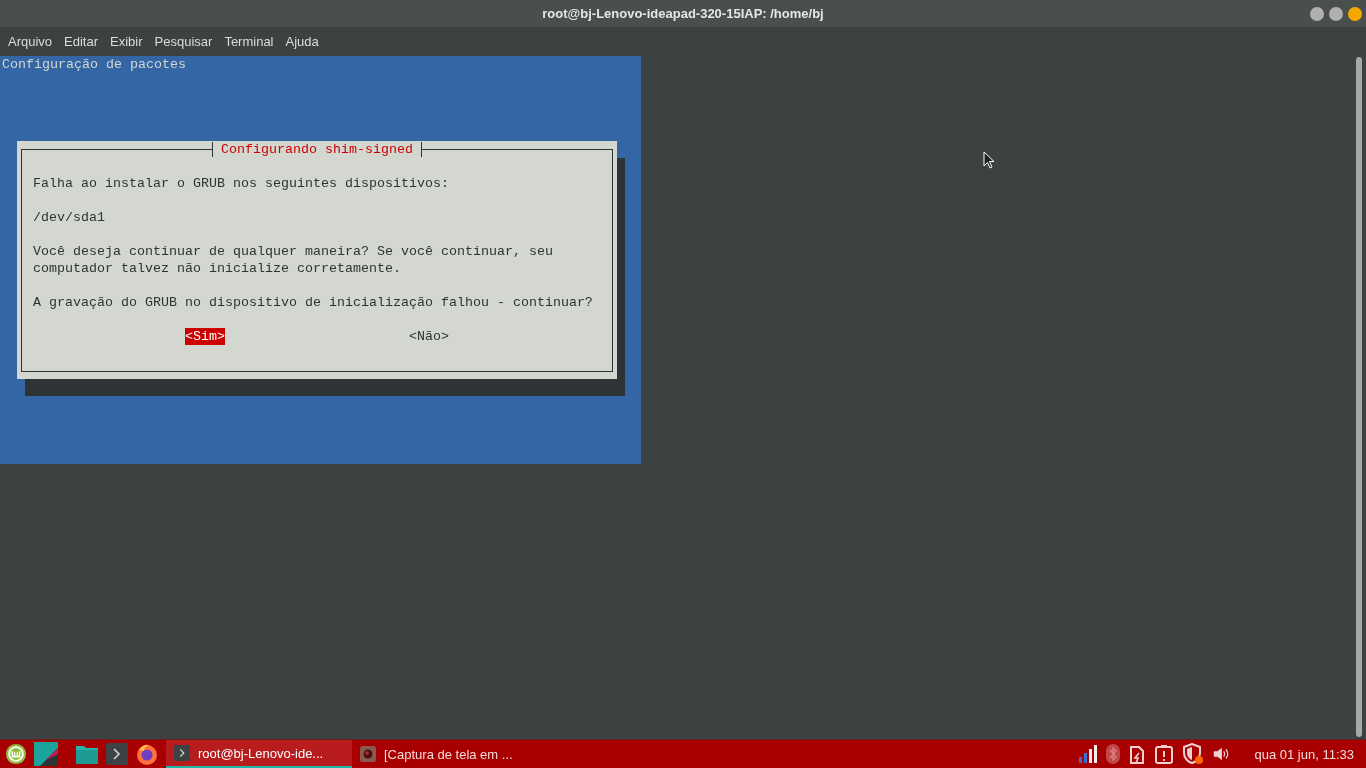 The image size is (1366, 768). What do you see at coordinates (1355, 14) in the screenshot?
I see `close-button` at bounding box center [1355, 14].